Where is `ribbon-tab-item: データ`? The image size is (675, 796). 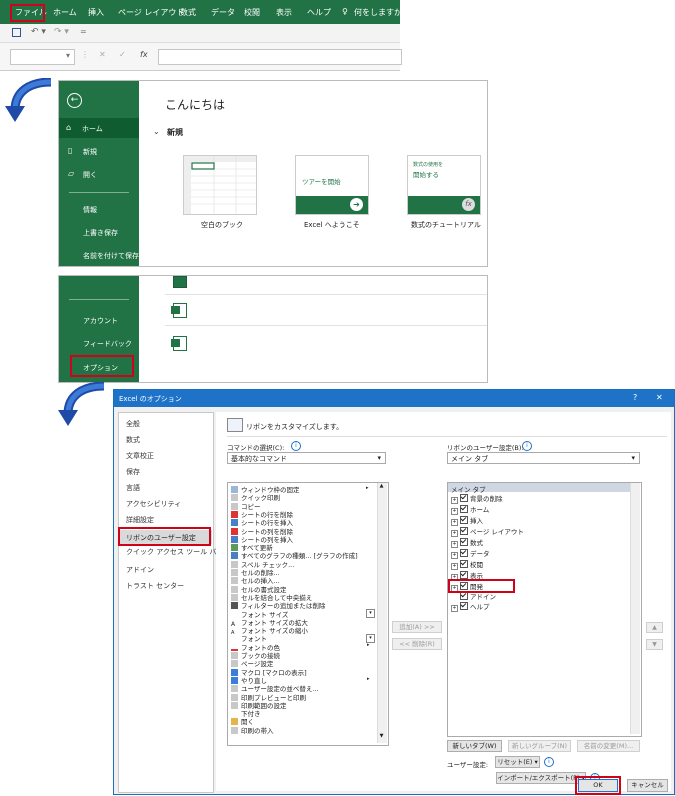
ribbon-tab-item: データ is located at coordinates (480, 554).